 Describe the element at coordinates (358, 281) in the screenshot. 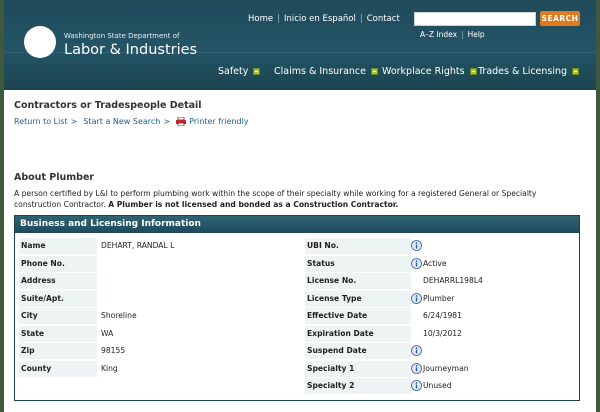

I see `field-label: License No.` at that location.